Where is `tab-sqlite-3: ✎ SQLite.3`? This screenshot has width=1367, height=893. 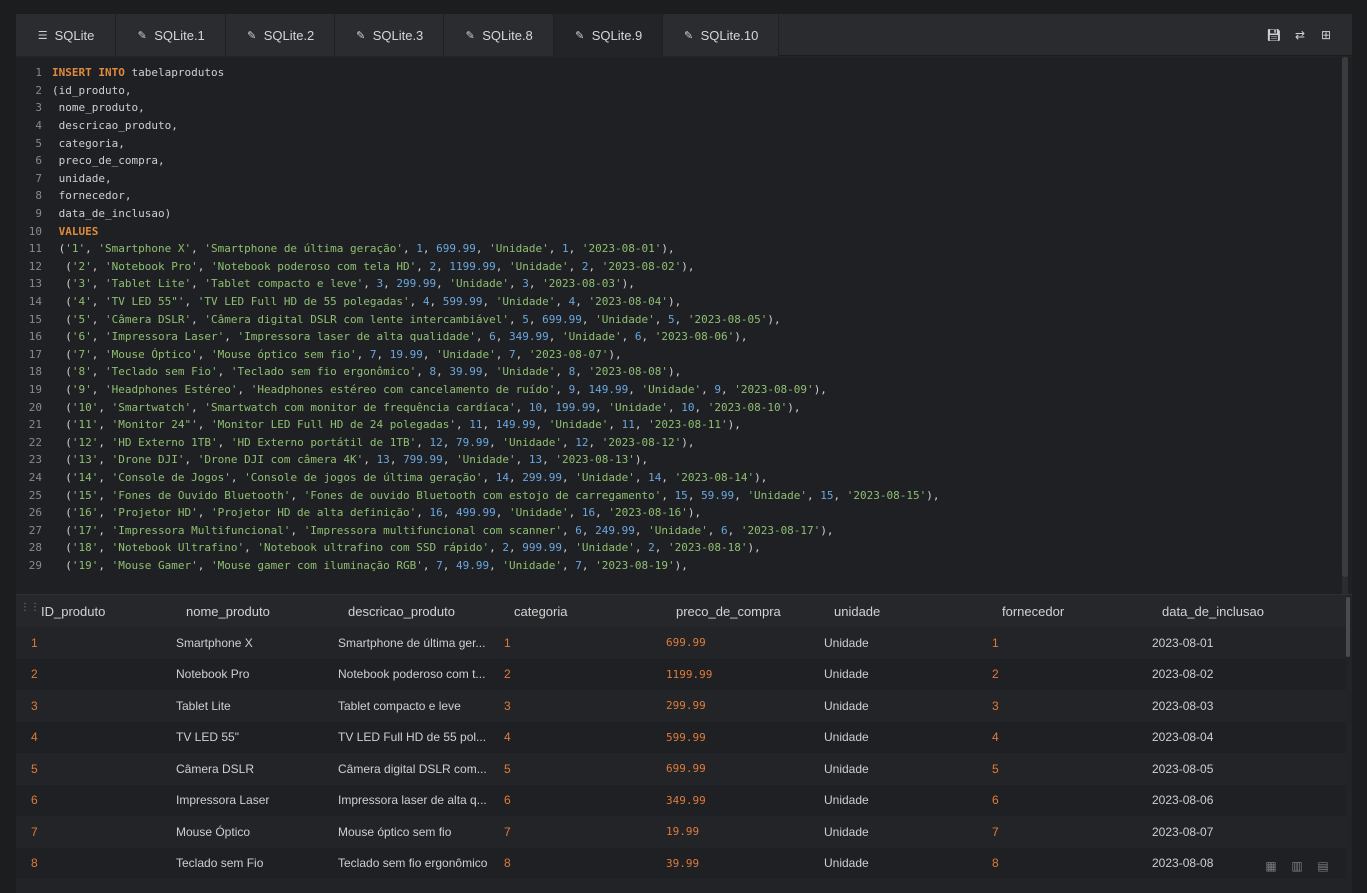 tab-sqlite-3: ✎ SQLite.3 is located at coordinates (389, 35).